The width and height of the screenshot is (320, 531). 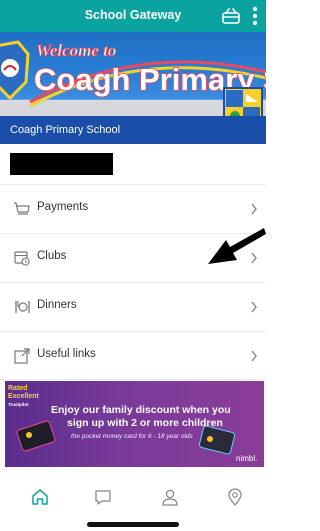 What do you see at coordinates (65, 130) in the screenshot?
I see `school-name: Coagh Primary School` at bounding box center [65, 130].